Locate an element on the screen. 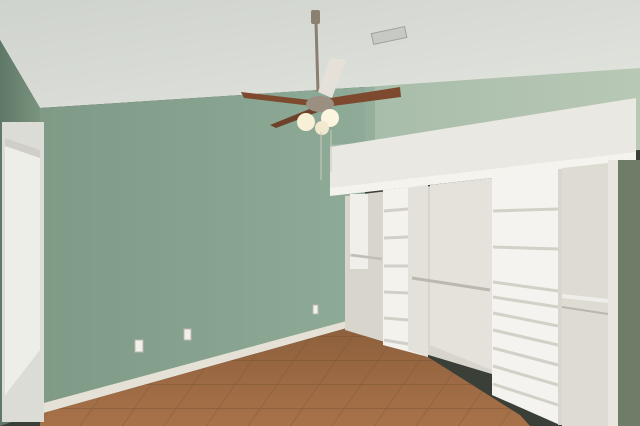 Image resolution: width=640 pixels, height=426 pixels. window-blind is located at coordinates (22, 266).